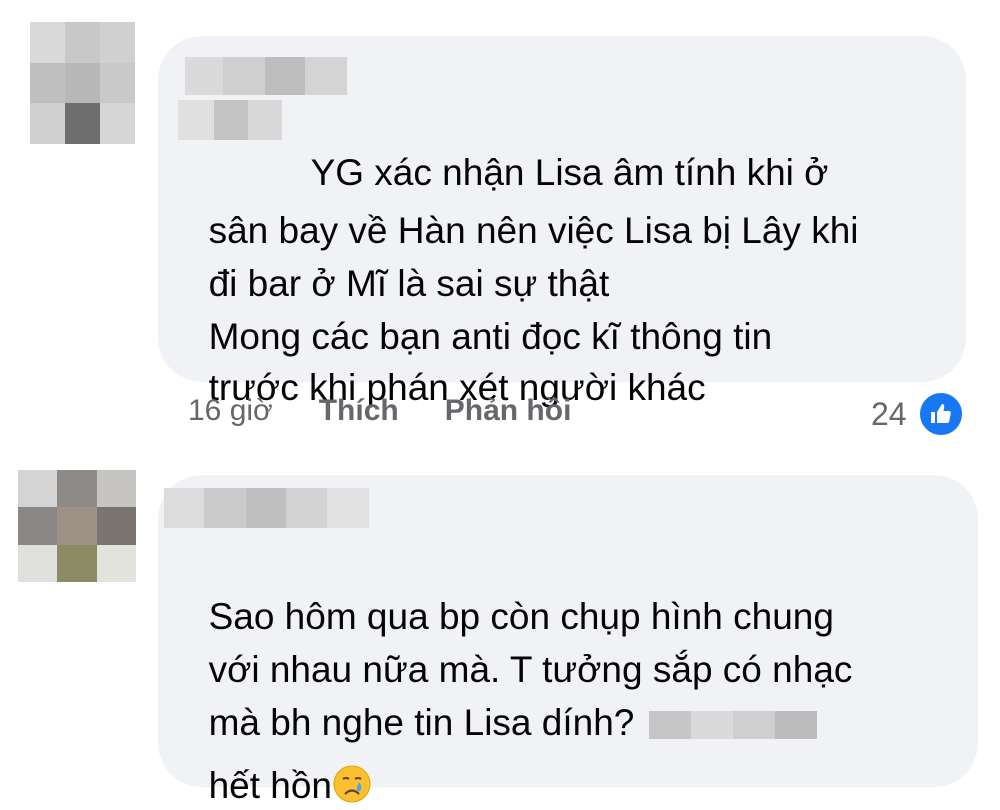  I want to click on reply-button: Phản hồi, so click(508, 411).